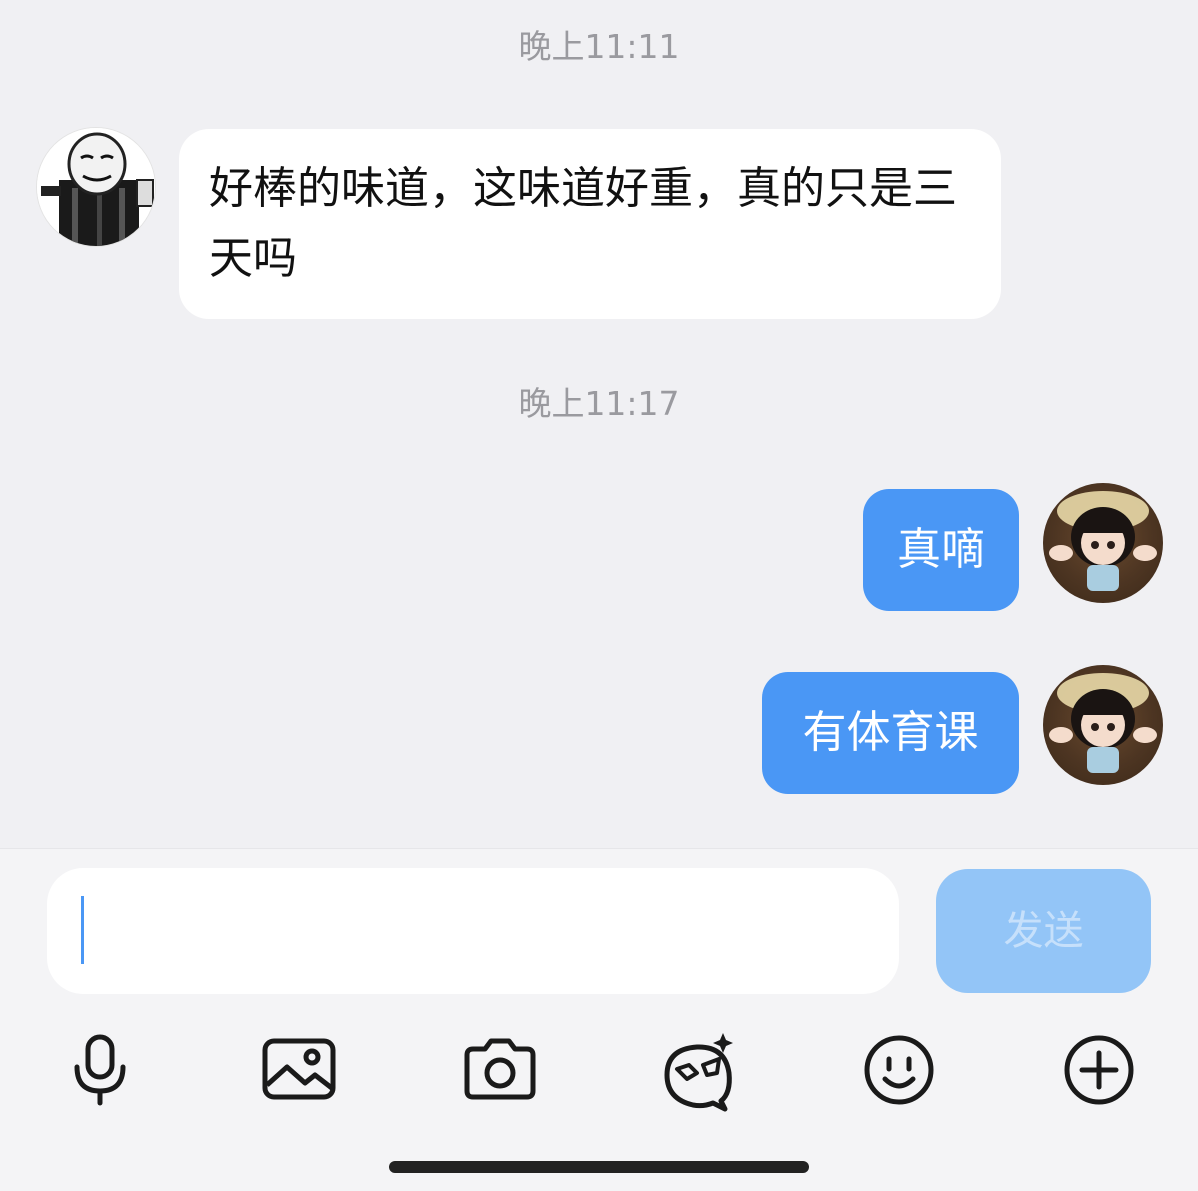 This screenshot has width=1198, height=1191. What do you see at coordinates (1099, 1070) in the screenshot?
I see `plus-icon` at bounding box center [1099, 1070].